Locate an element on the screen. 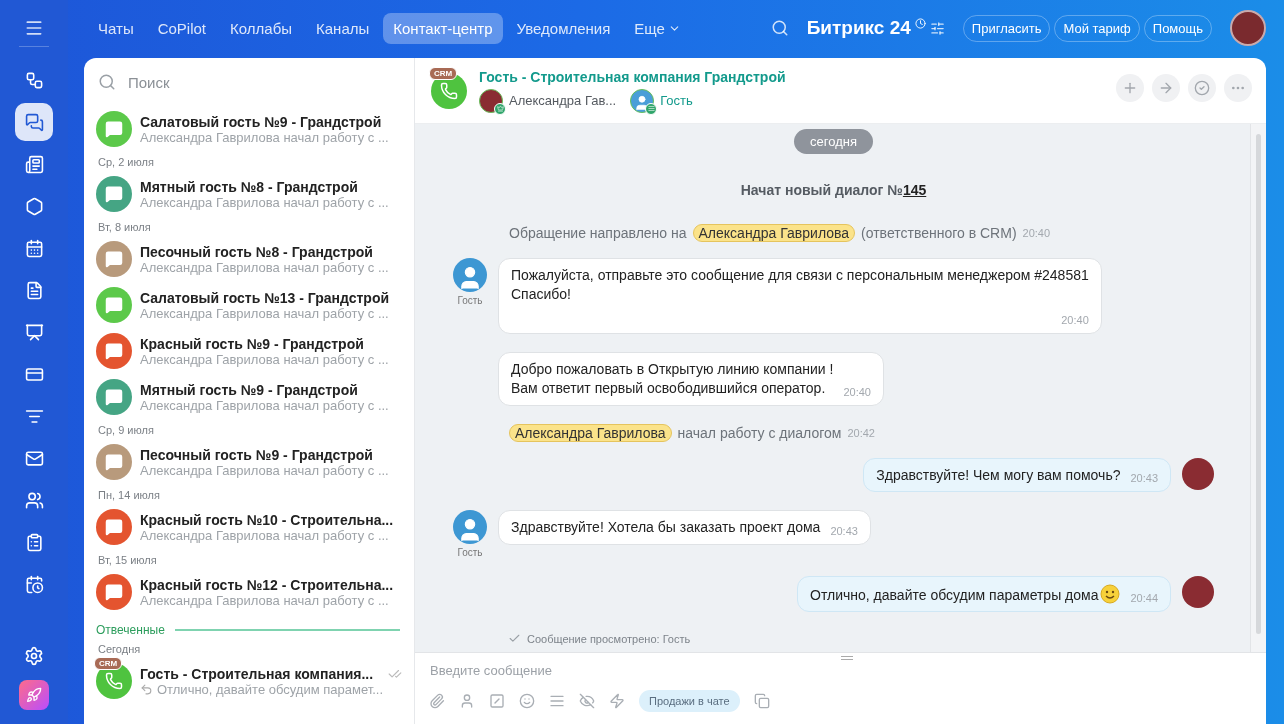  chat-title: Красный гость №9 - Грандстрой is located at coordinates (252, 343).